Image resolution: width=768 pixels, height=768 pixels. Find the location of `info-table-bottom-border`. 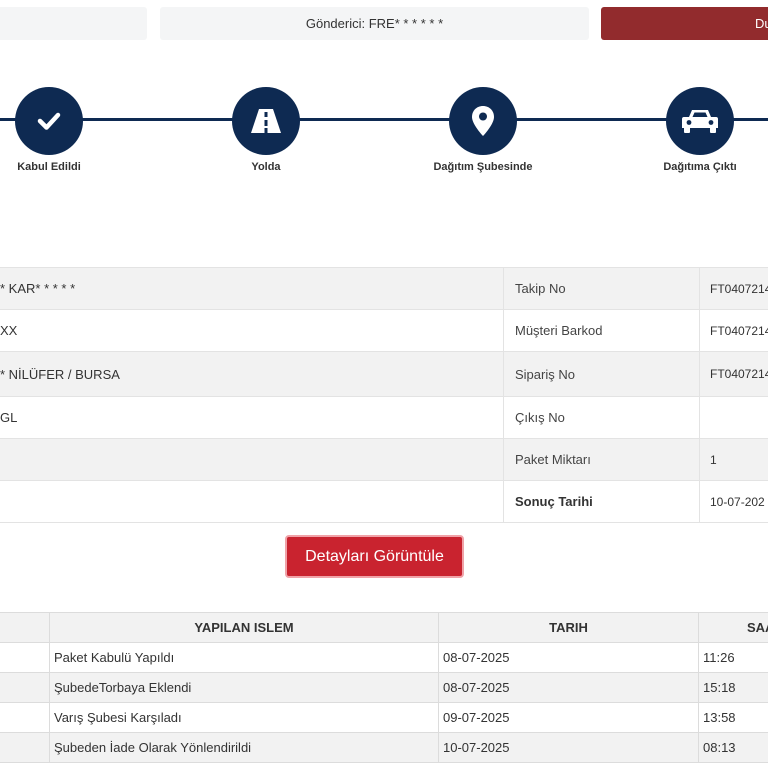

info-table-bottom-border is located at coordinates (384, 522).